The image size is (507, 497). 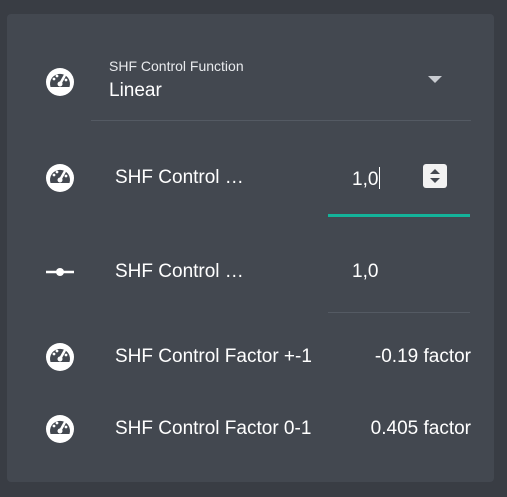 What do you see at coordinates (365, 271) in the screenshot?
I see `row-value: 1,0` at bounding box center [365, 271].